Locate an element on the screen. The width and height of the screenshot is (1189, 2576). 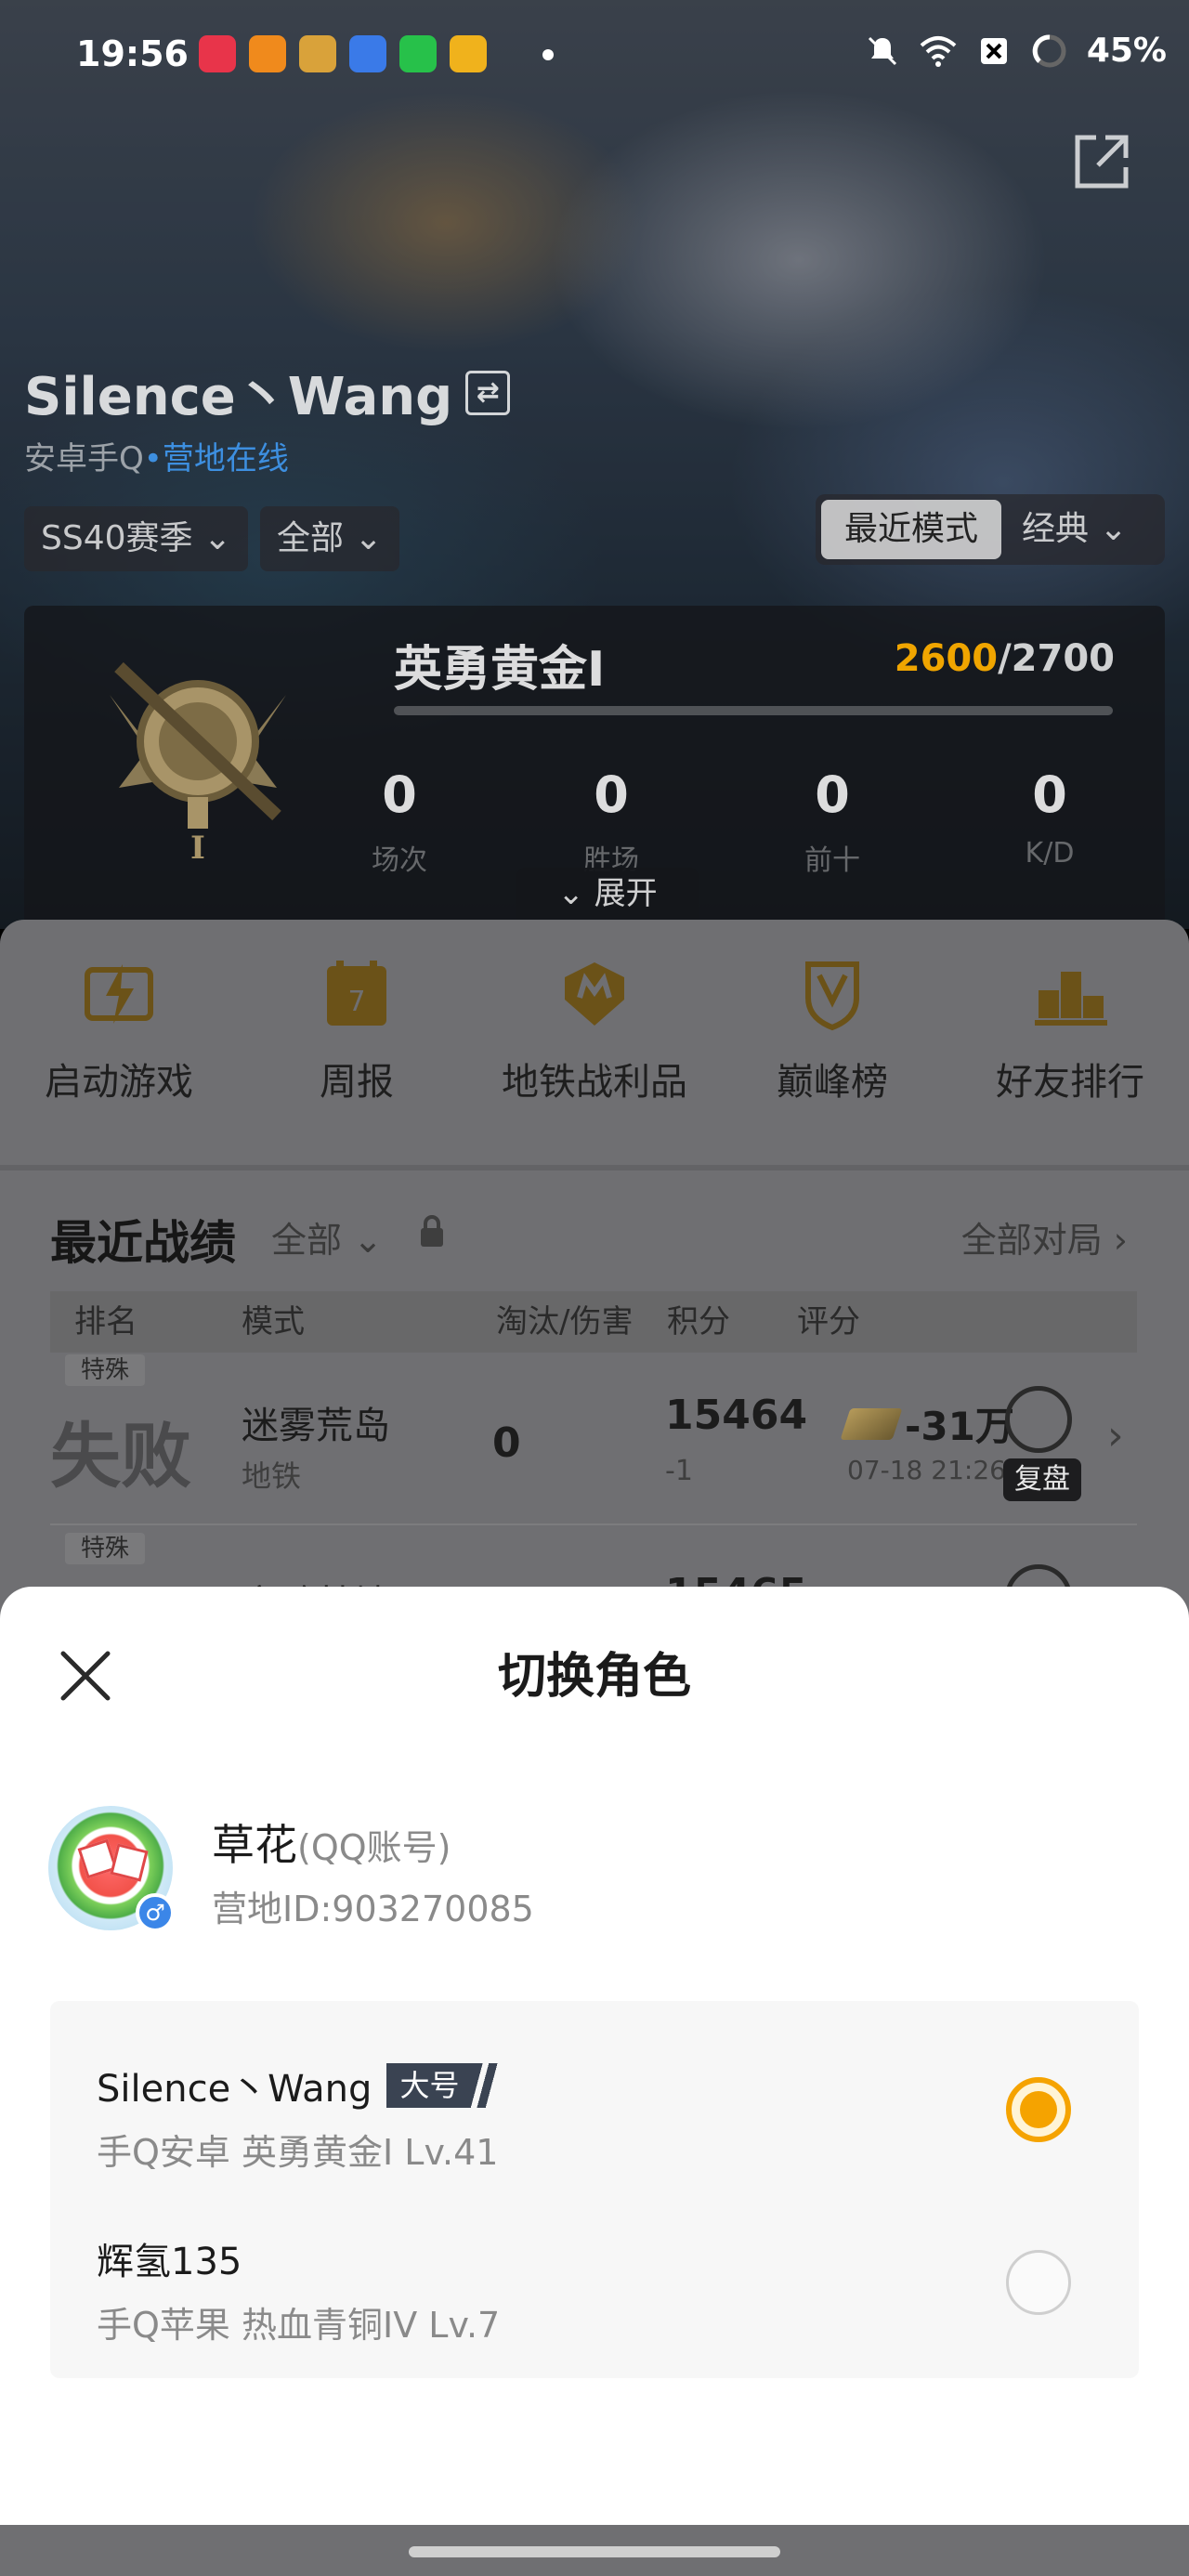
quick-actions: 启动游戏 7 周报 地铁战利品 巅峰榜 好友排行 is located at coordinates (594, 1050).